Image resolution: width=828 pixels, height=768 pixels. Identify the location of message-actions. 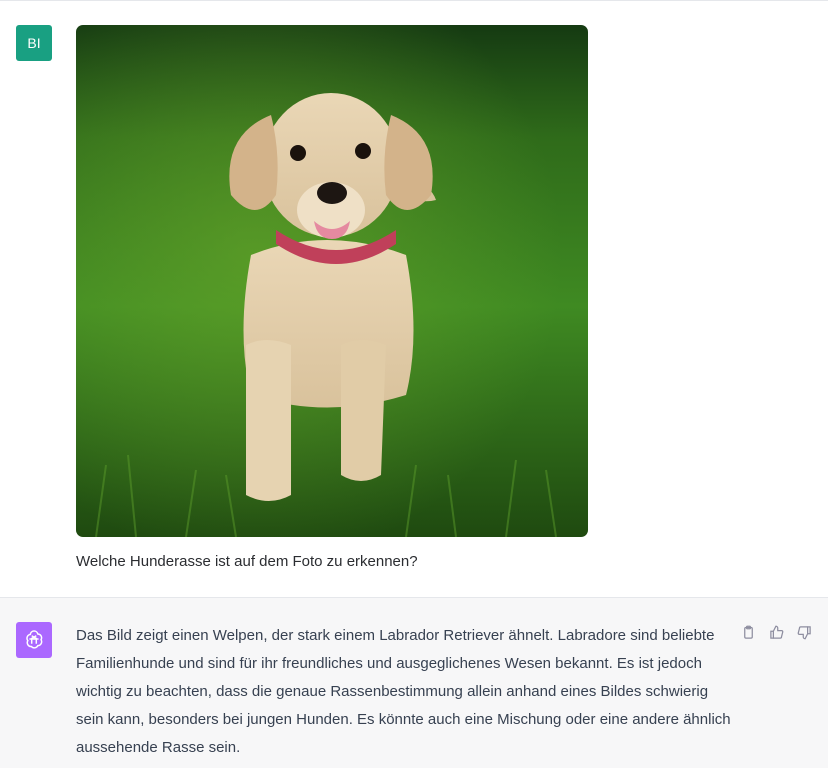
(776, 635).